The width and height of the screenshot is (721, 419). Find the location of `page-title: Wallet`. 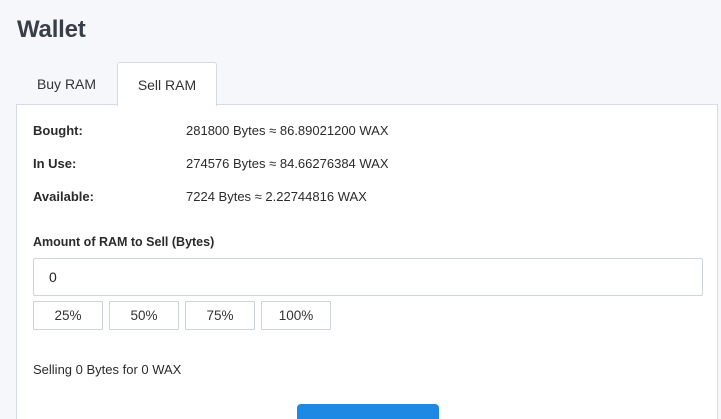

page-title: Wallet is located at coordinates (51, 29).